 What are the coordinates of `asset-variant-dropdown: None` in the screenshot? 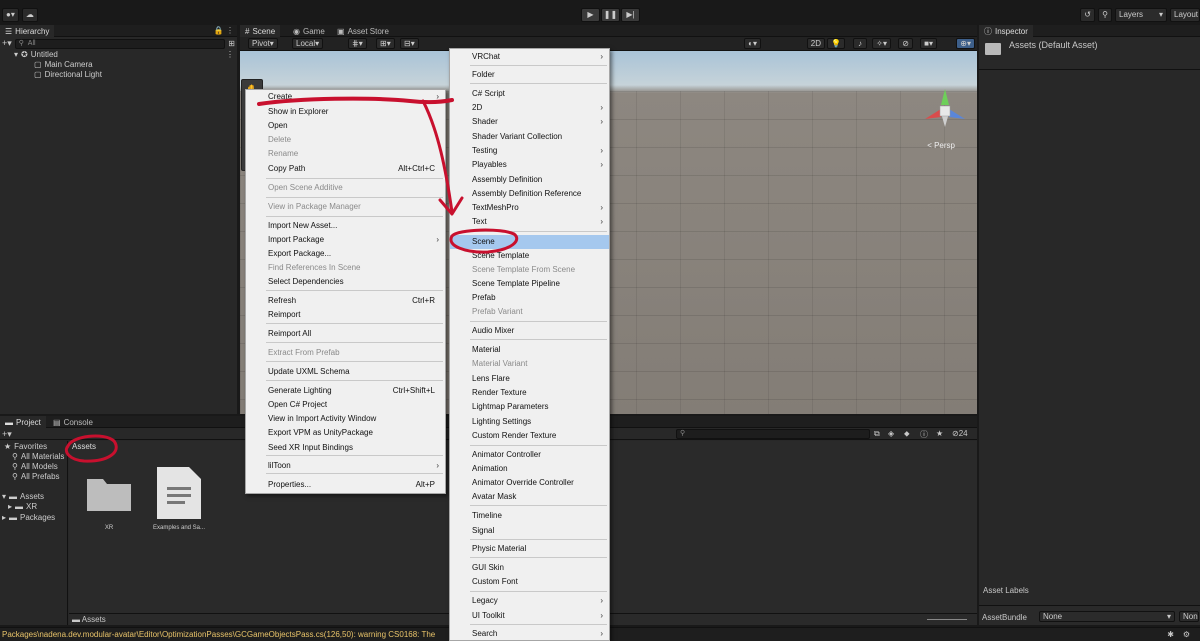 It's located at (1189, 616).